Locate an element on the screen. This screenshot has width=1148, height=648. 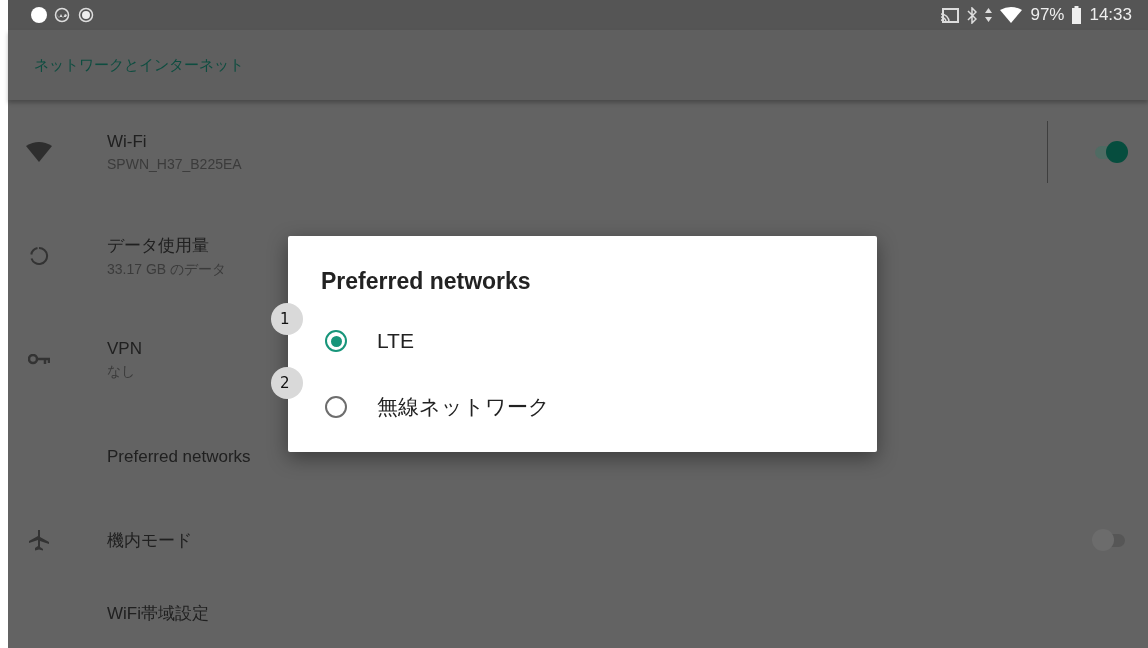
option-label: 無線ネットワーク is located at coordinates (463, 407).